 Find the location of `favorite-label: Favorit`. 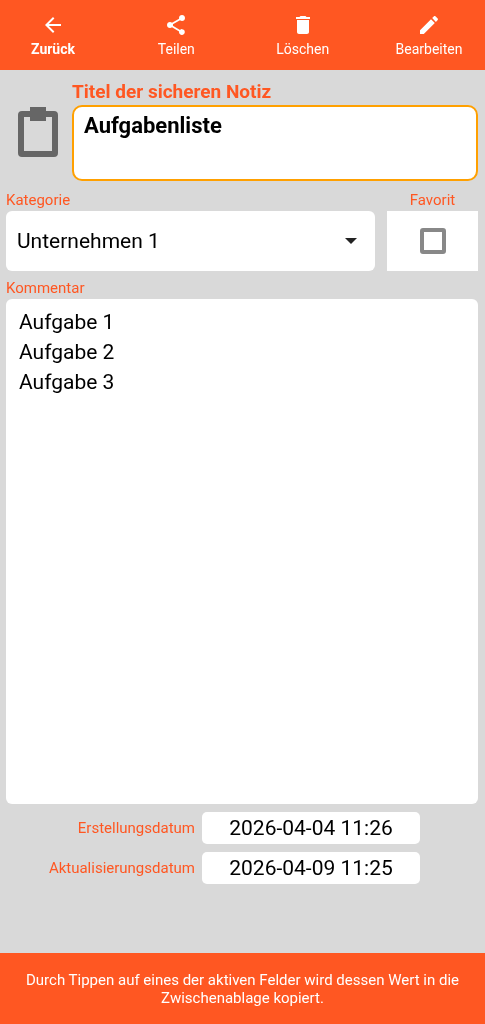

favorite-label: Favorit is located at coordinates (432, 200).